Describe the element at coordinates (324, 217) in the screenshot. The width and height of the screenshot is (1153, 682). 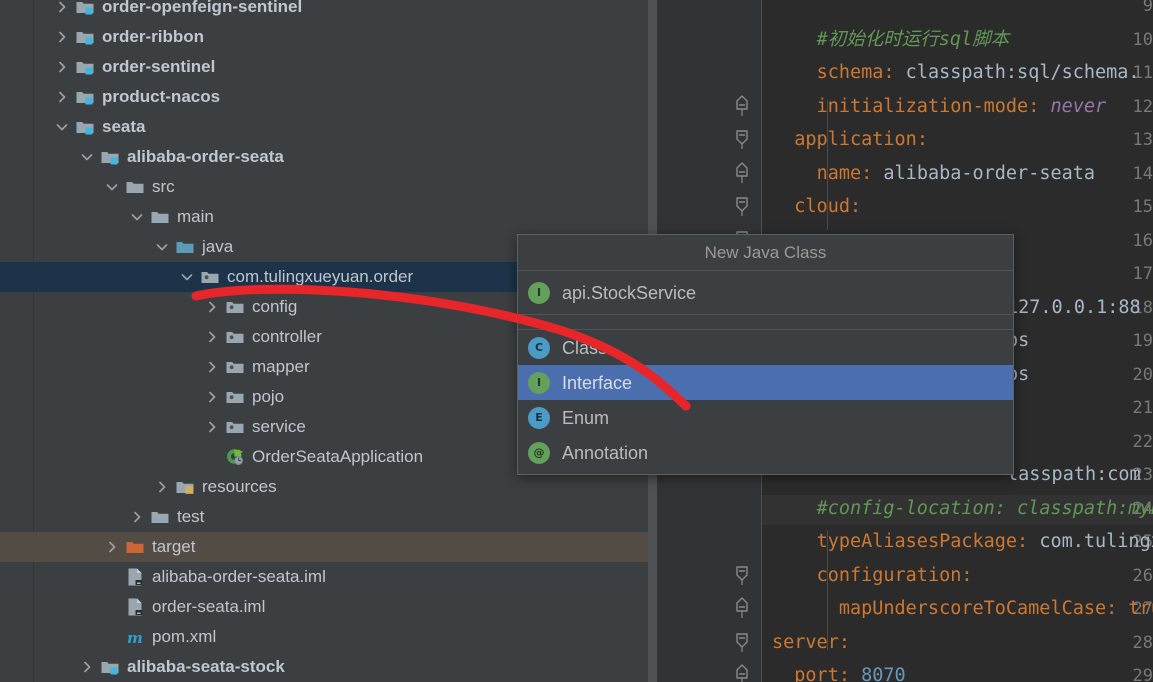
I see `tree-item-main: main` at that location.